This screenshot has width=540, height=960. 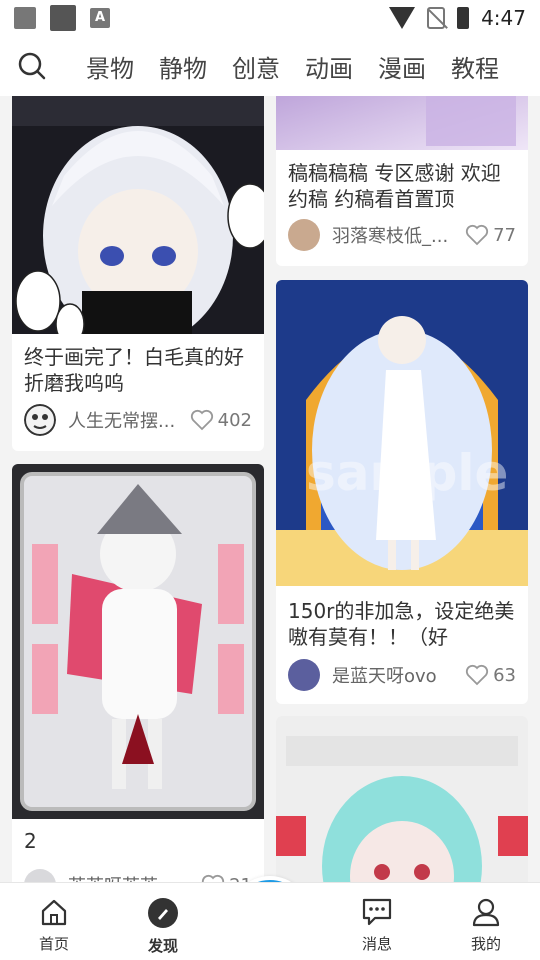 I want to click on tab-scenery: 景物, so click(x=110, y=66).